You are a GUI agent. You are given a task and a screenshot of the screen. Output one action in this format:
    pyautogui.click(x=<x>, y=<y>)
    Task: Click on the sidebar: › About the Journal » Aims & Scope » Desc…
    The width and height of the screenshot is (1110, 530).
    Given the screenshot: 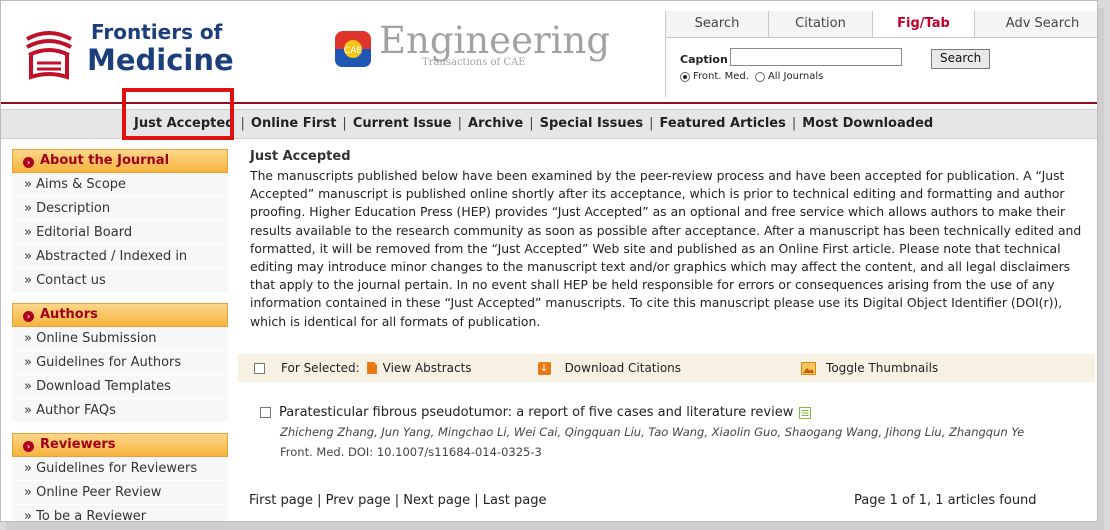 What is the action you would take?
    pyautogui.click(x=120, y=335)
    